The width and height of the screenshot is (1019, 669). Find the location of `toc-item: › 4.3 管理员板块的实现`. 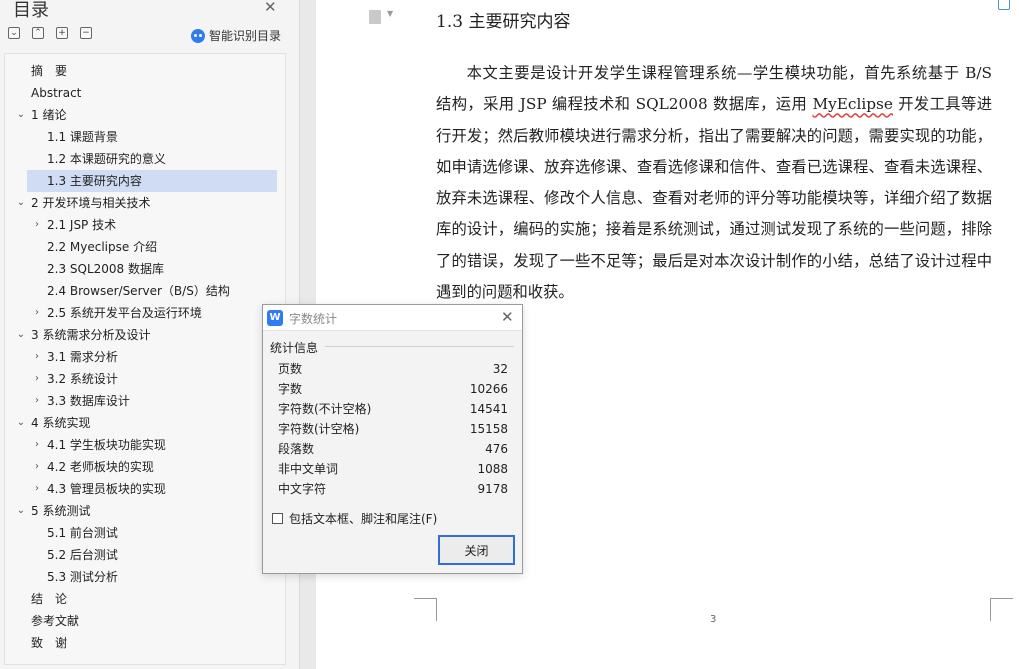

toc-item: › 4.3 管理员板块的实现 is located at coordinates (145, 489).